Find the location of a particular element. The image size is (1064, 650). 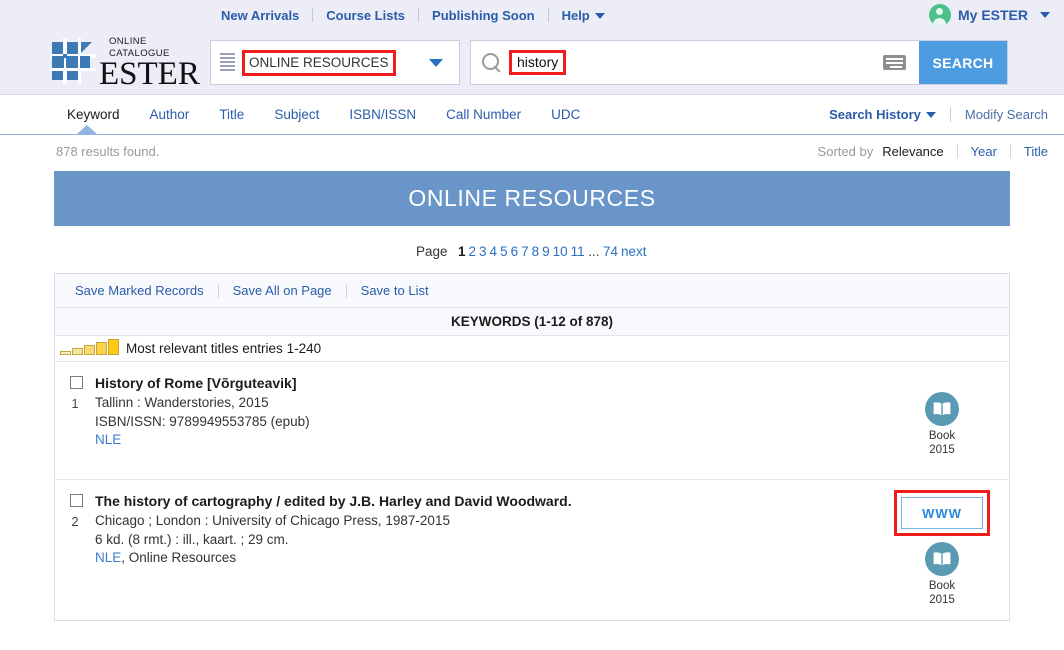

page-link-9: 9 is located at coordinates (546, 251).